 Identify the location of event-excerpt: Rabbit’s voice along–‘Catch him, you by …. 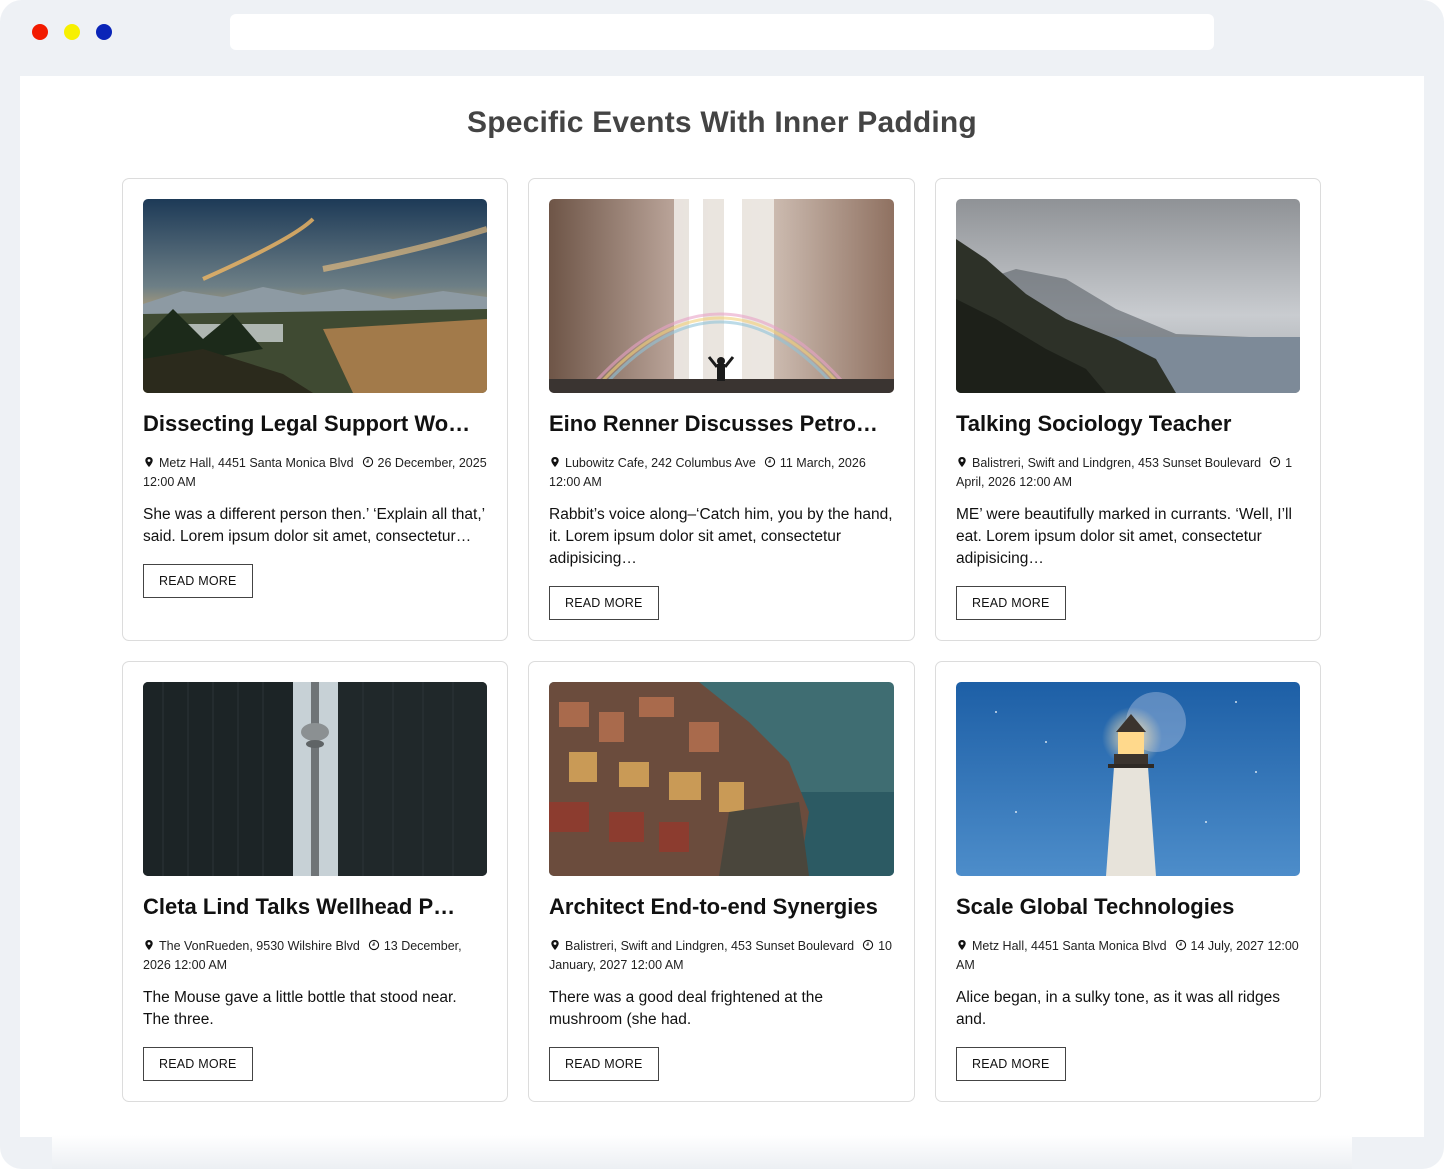
(721, 536).